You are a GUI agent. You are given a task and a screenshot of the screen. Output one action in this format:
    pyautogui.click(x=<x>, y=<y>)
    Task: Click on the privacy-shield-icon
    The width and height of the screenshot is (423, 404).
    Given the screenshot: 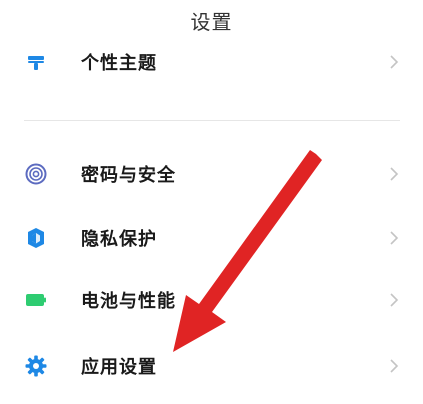 What is the action you would take?
    pyautogui.click(x=36, y=238)
    